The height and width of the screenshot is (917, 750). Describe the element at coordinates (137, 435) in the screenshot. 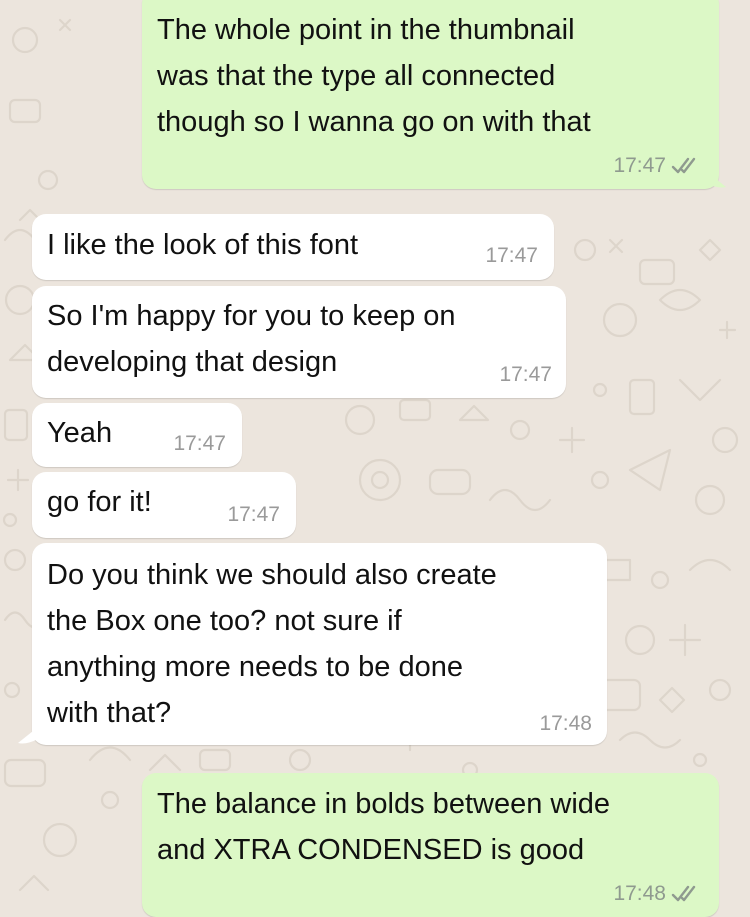

I see `message-bubble-incoming: Yeah 17:47` at that location.